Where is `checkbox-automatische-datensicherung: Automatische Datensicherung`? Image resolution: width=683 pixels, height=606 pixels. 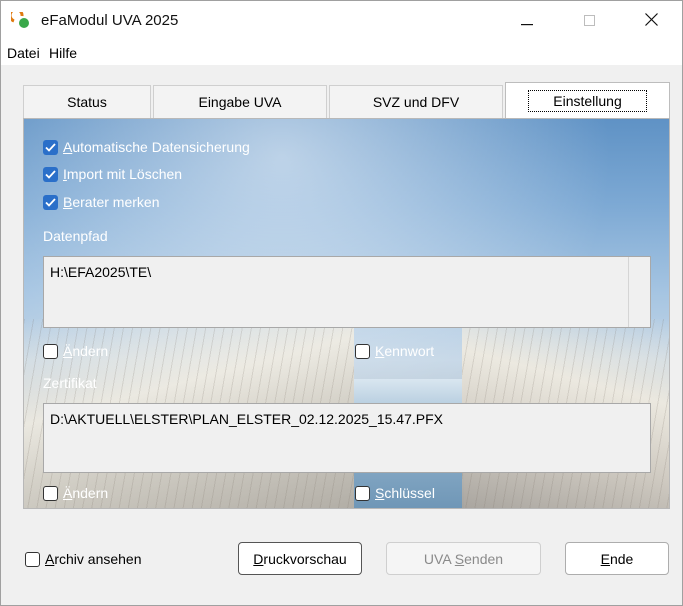
checkbox-automatische-datensicherung: Automatische Datensicherung is located at coordinates (146, 147).